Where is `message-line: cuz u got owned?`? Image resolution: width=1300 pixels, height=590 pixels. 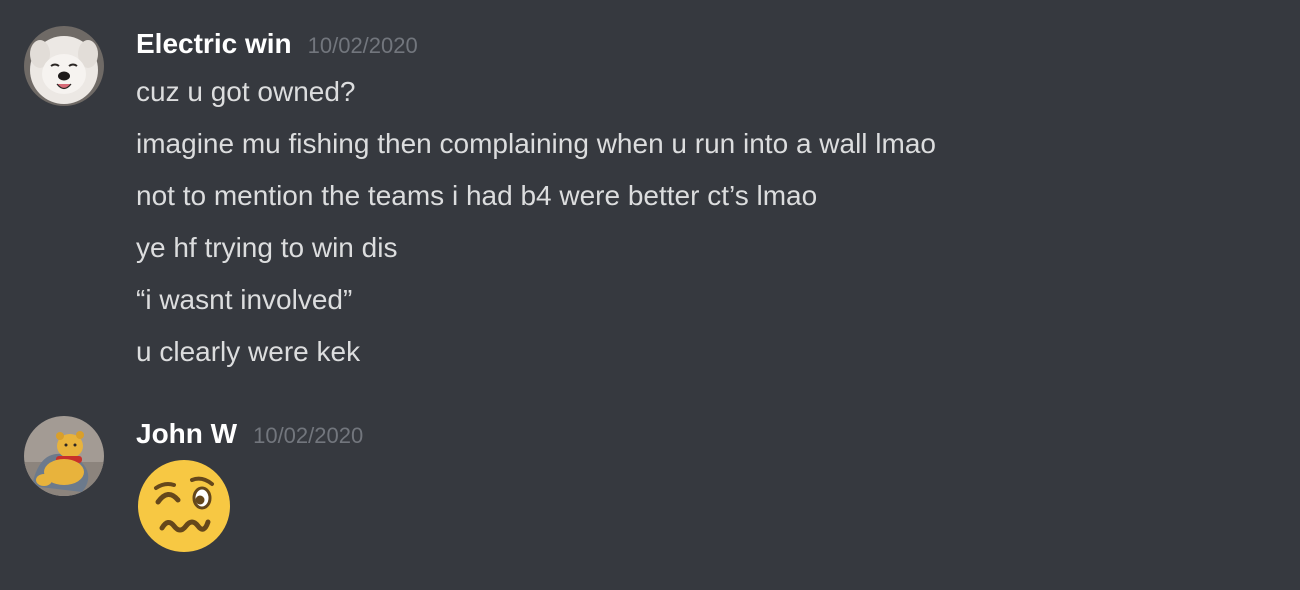
message-line: cuz u got owned? is located at coordinates (246, 91).